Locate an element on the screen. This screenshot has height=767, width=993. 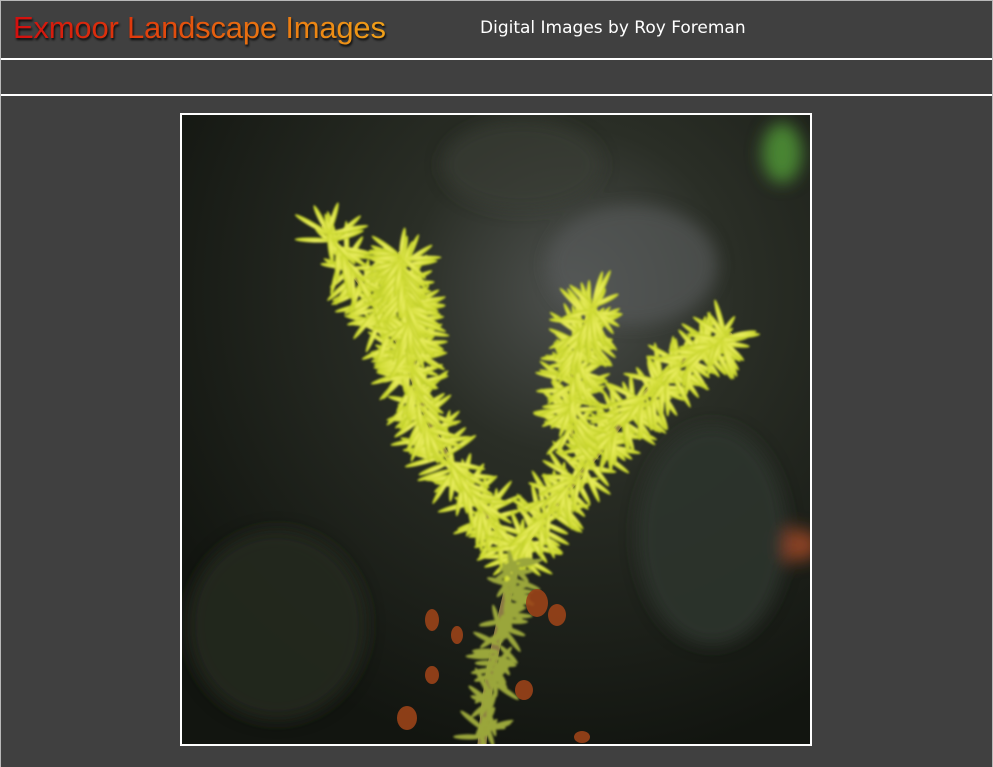
nav-bar is located at coordinates (496, 77).